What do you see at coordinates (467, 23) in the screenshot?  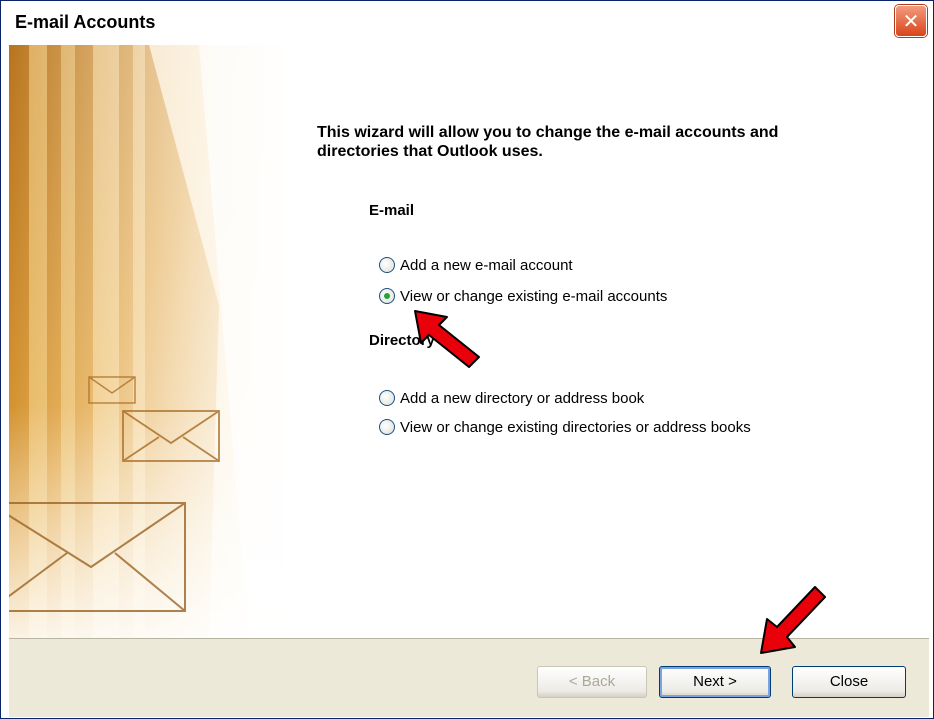 I see `title-bar: E-mail Accounts ✕` at bounding box center [467, 23].